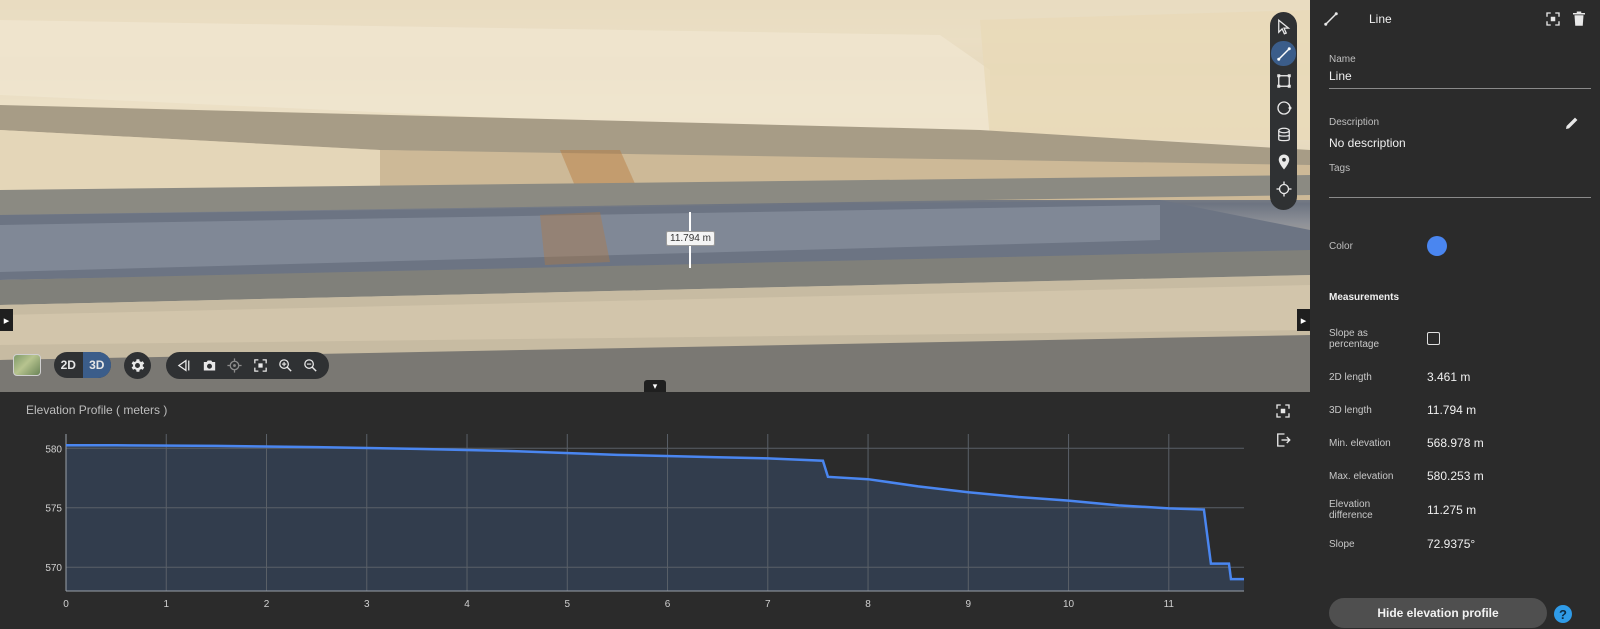  What do you see at coordinates (1452, 510) in the screenshot?
I see `measurement-value-elevation-difference: 11.275 m` at bounding box center [1452, 510].